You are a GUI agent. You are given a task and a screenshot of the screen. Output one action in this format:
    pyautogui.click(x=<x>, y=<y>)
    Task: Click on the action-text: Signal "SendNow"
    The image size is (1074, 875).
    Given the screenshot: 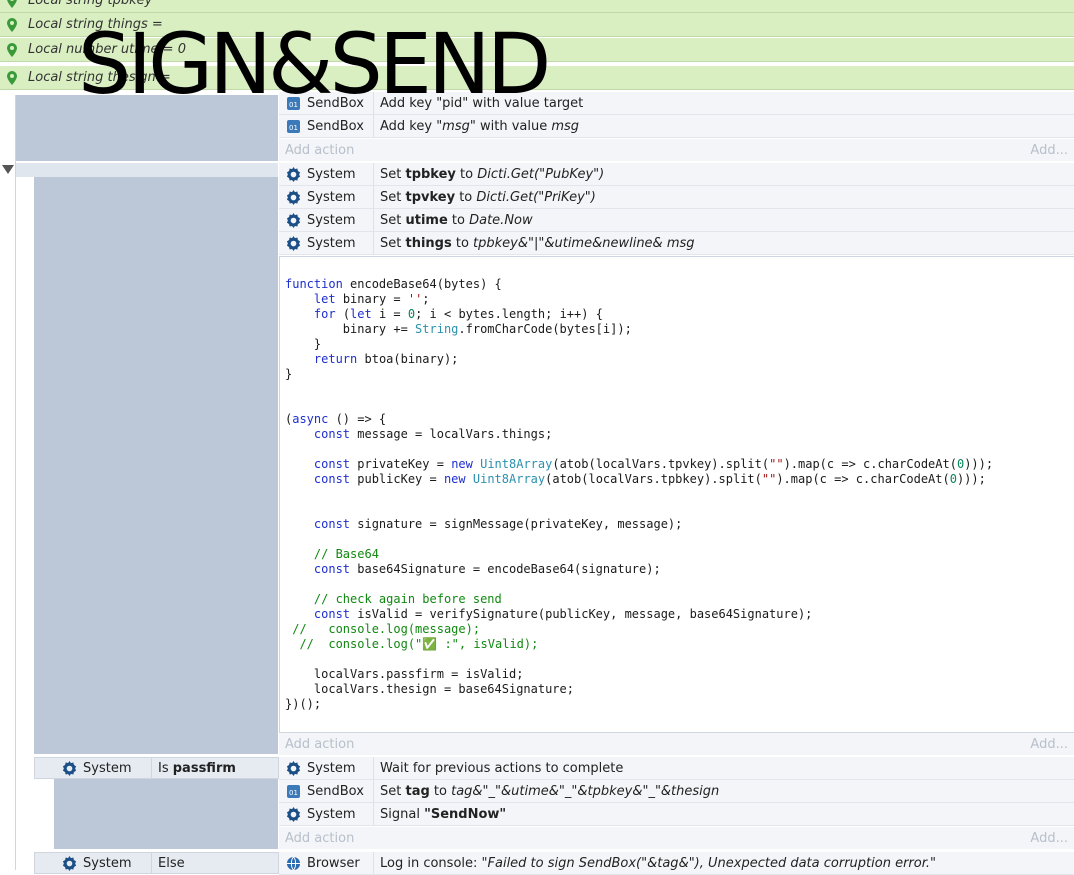 What is the action you would take?
    pyautogui.click(x=443, y=814)
    